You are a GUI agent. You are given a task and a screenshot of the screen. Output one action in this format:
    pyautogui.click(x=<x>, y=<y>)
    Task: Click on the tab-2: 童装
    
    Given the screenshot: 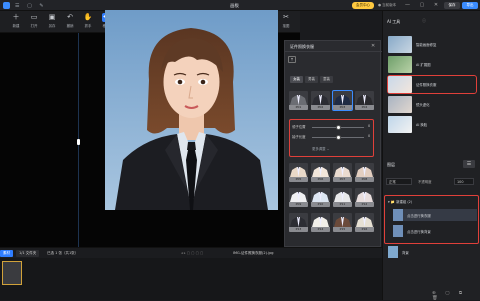 What is the action you would take?
    pyautogui.click(x=326, y=79)
    